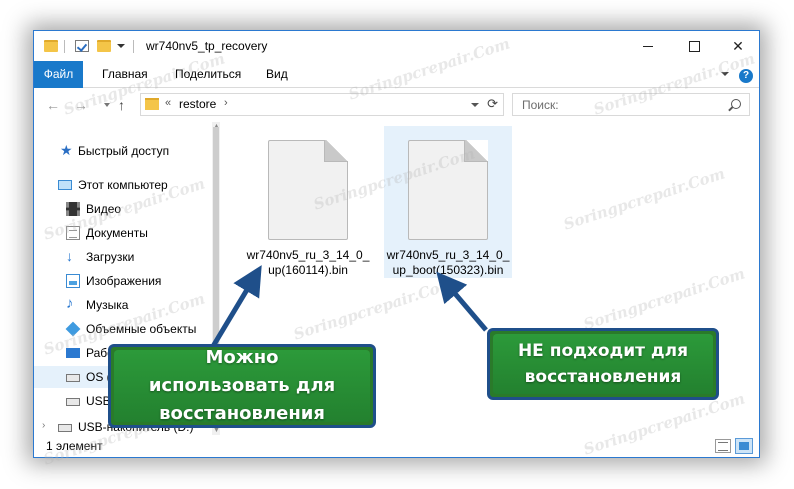  Describe the element at coordinates (58, 74) in the screenshot. I see `tab-file: Файл` at that location.